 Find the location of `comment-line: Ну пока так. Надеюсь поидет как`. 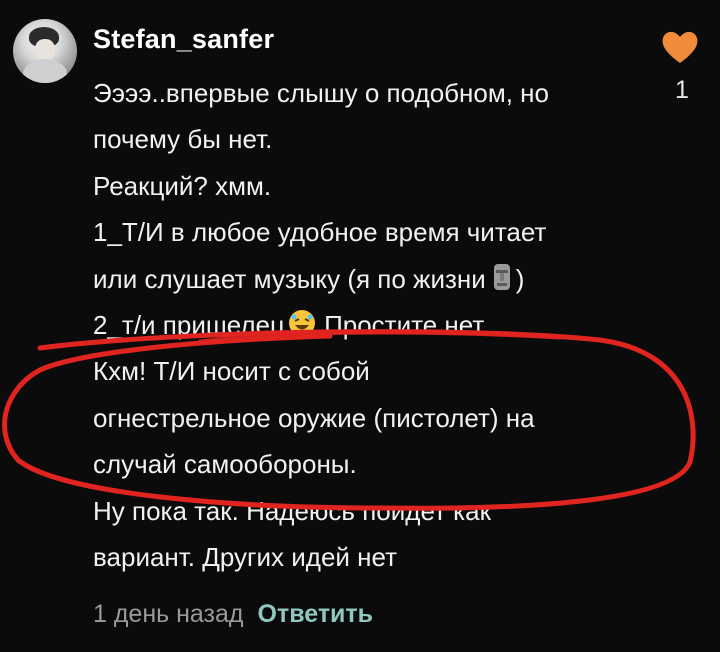

comment-line: Ну пока так. Надеюсь поидет как is located at coordinates (292, 510).